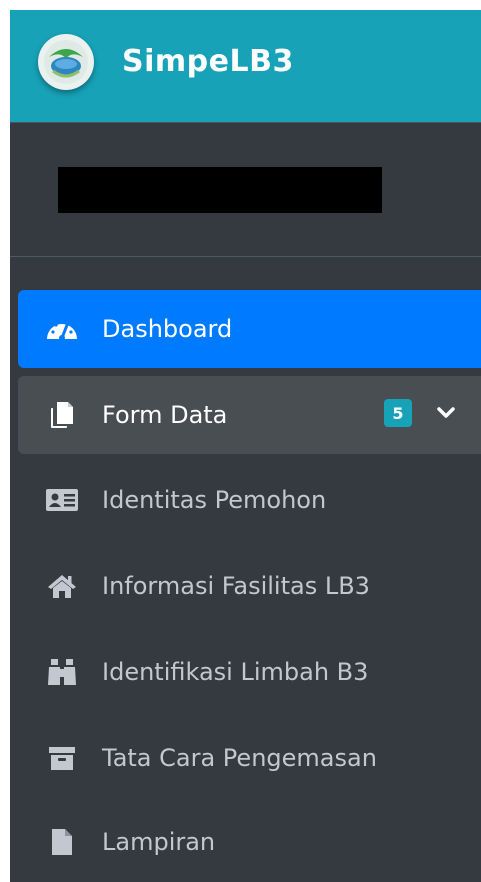 The height and width of the screenshot is (882, 481). I want to click on sidebar-item-label: Lampiran, so click(159, 842).